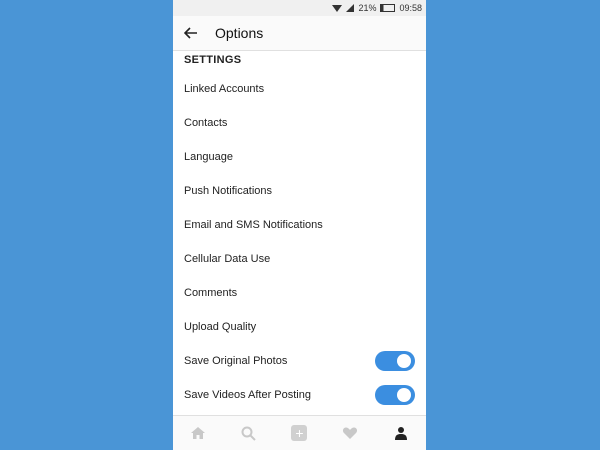  I want to click on item-label: Save Videos After Posting, so click(247, 395).